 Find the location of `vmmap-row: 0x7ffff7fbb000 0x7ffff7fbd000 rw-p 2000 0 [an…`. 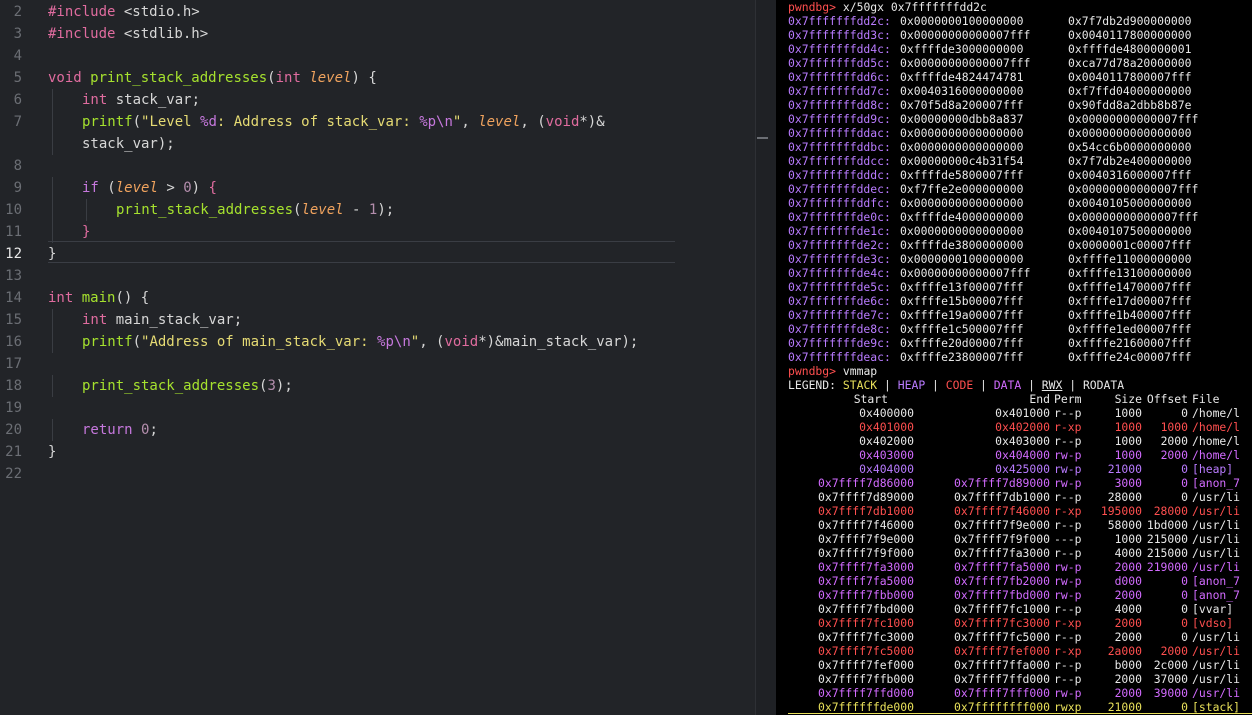

vmmap-row: 0x7ffff7fbb000 0x7ffff7fbd000 rw-p 2000 0 [an… is located at coordinates (1020, 595).